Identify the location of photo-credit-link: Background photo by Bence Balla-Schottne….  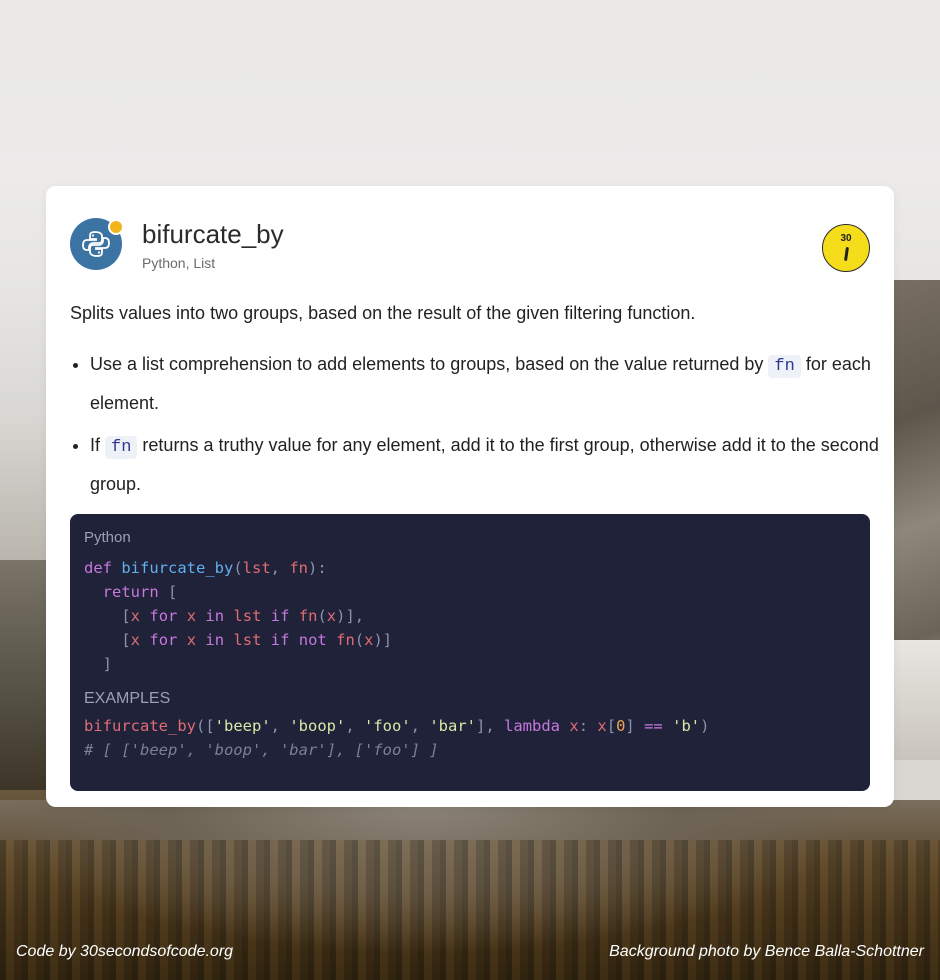
(766, 952).